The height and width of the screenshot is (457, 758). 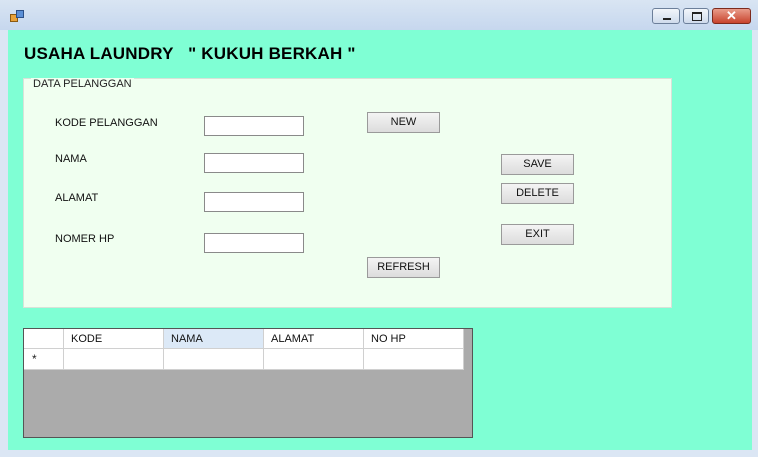 What do you see at coordinates (254, 202) in the screenshot?
I see `address-input` at bounding box center [254, 202].